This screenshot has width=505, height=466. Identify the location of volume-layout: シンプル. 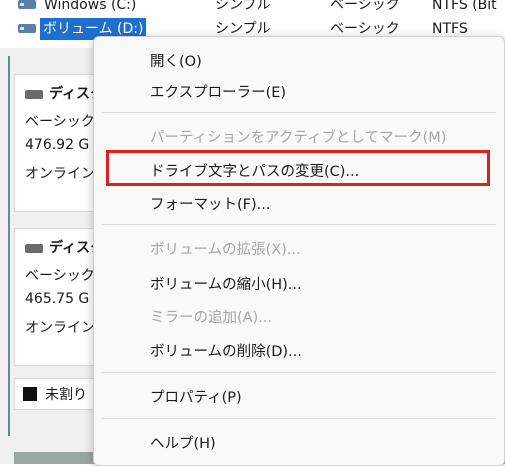
(243, 6).